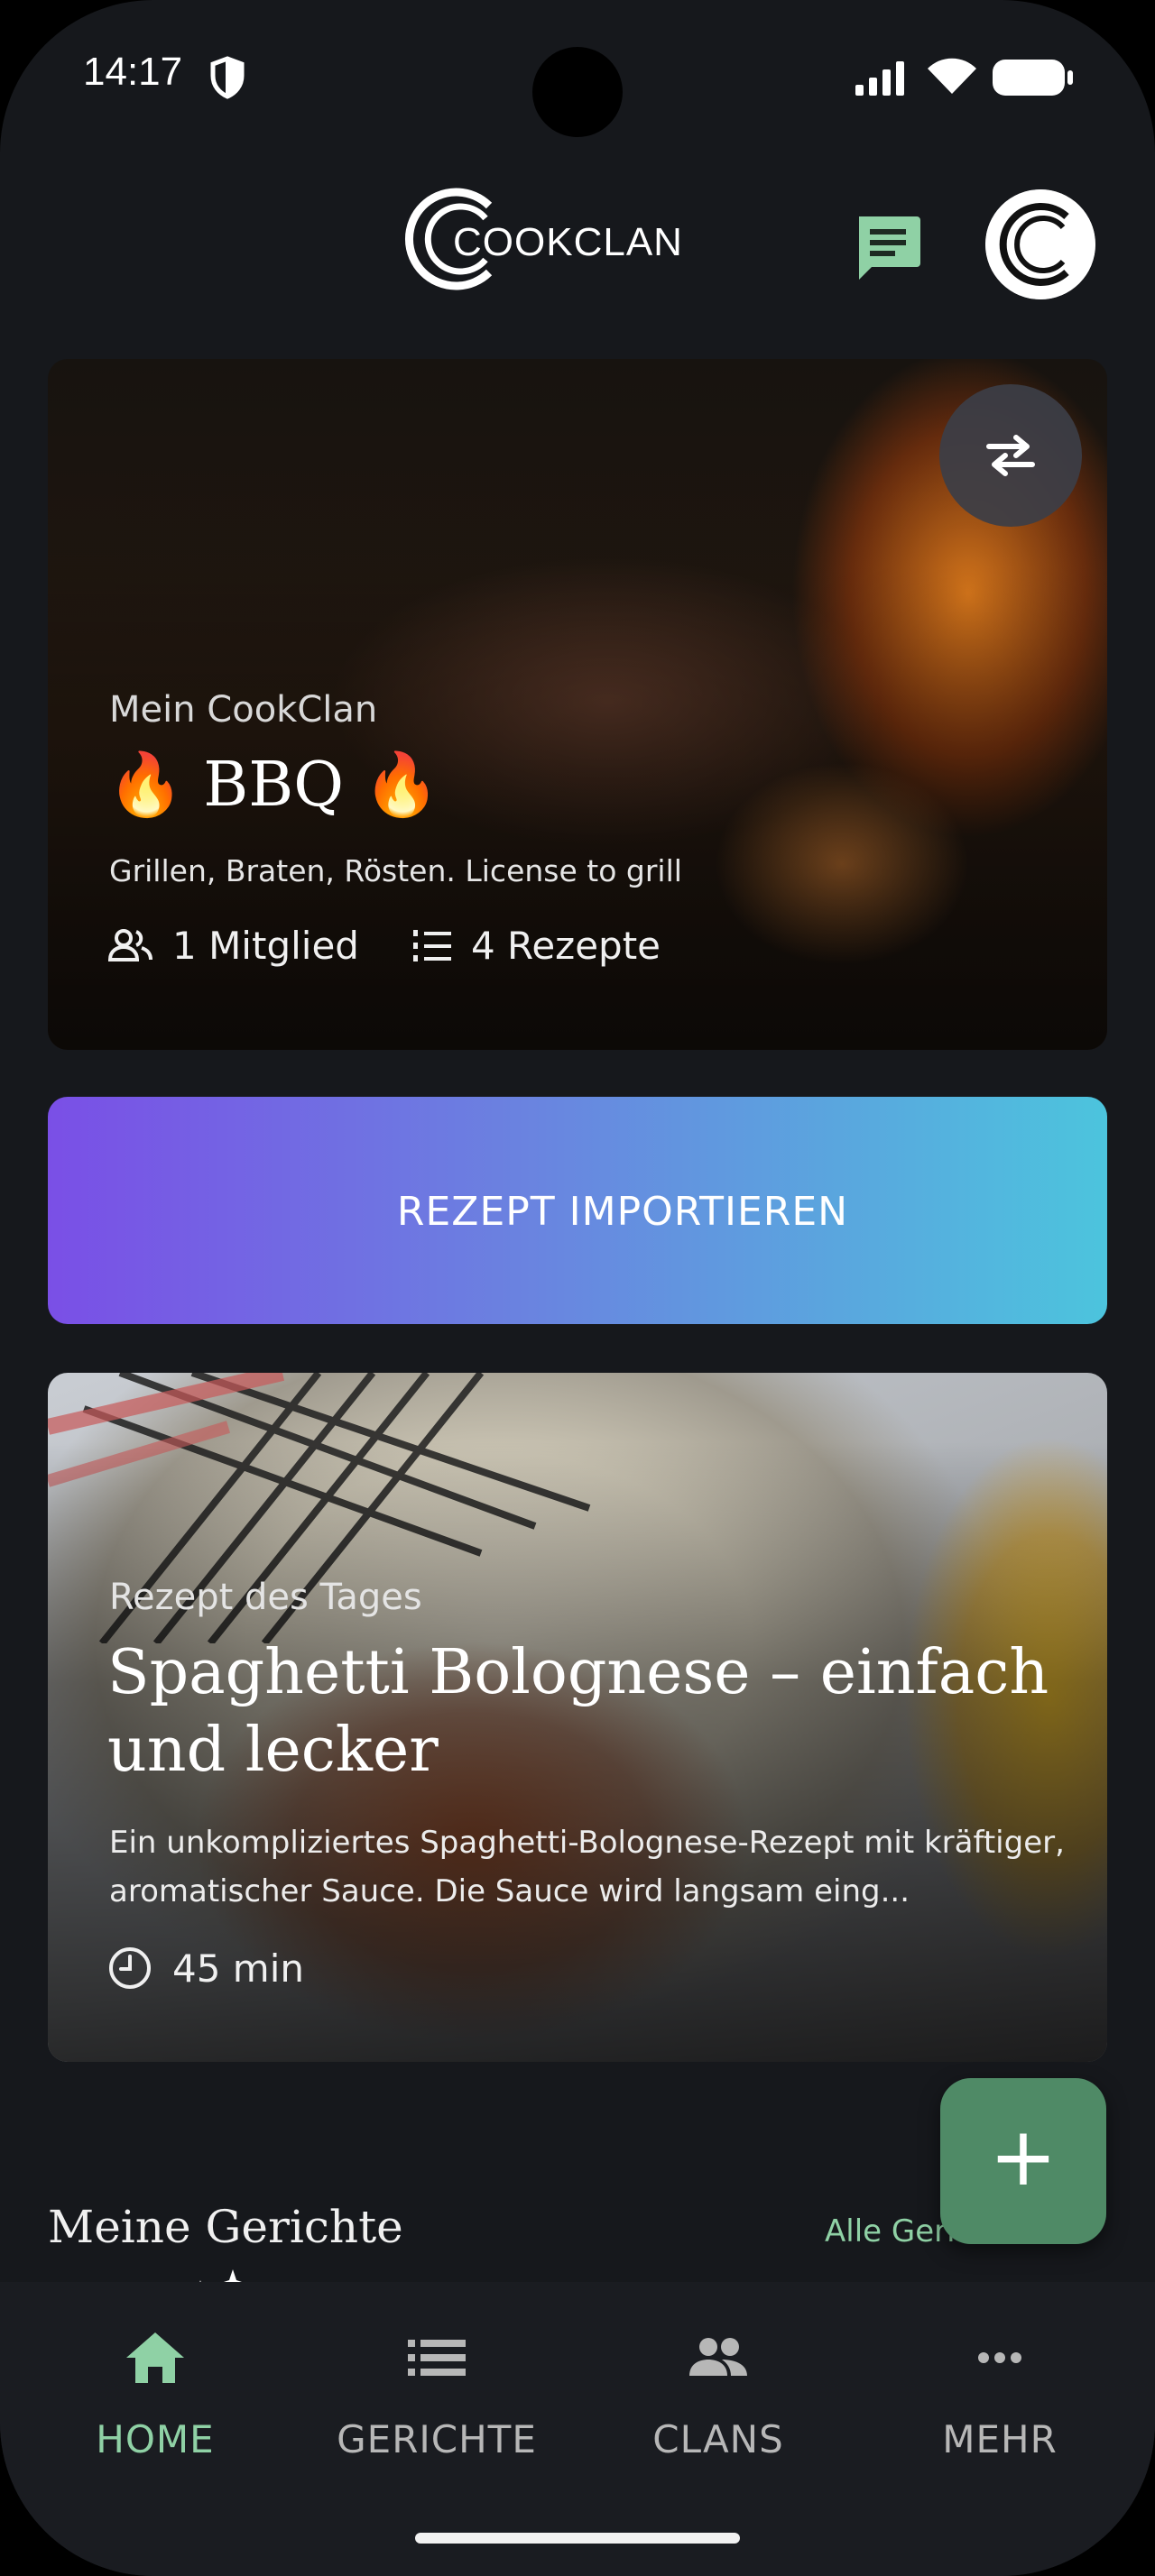 Image resolution: width=1155 pixels, height=2576 pixels. I want to click on clan-members: 1 Mitglied, so click(233, 946).